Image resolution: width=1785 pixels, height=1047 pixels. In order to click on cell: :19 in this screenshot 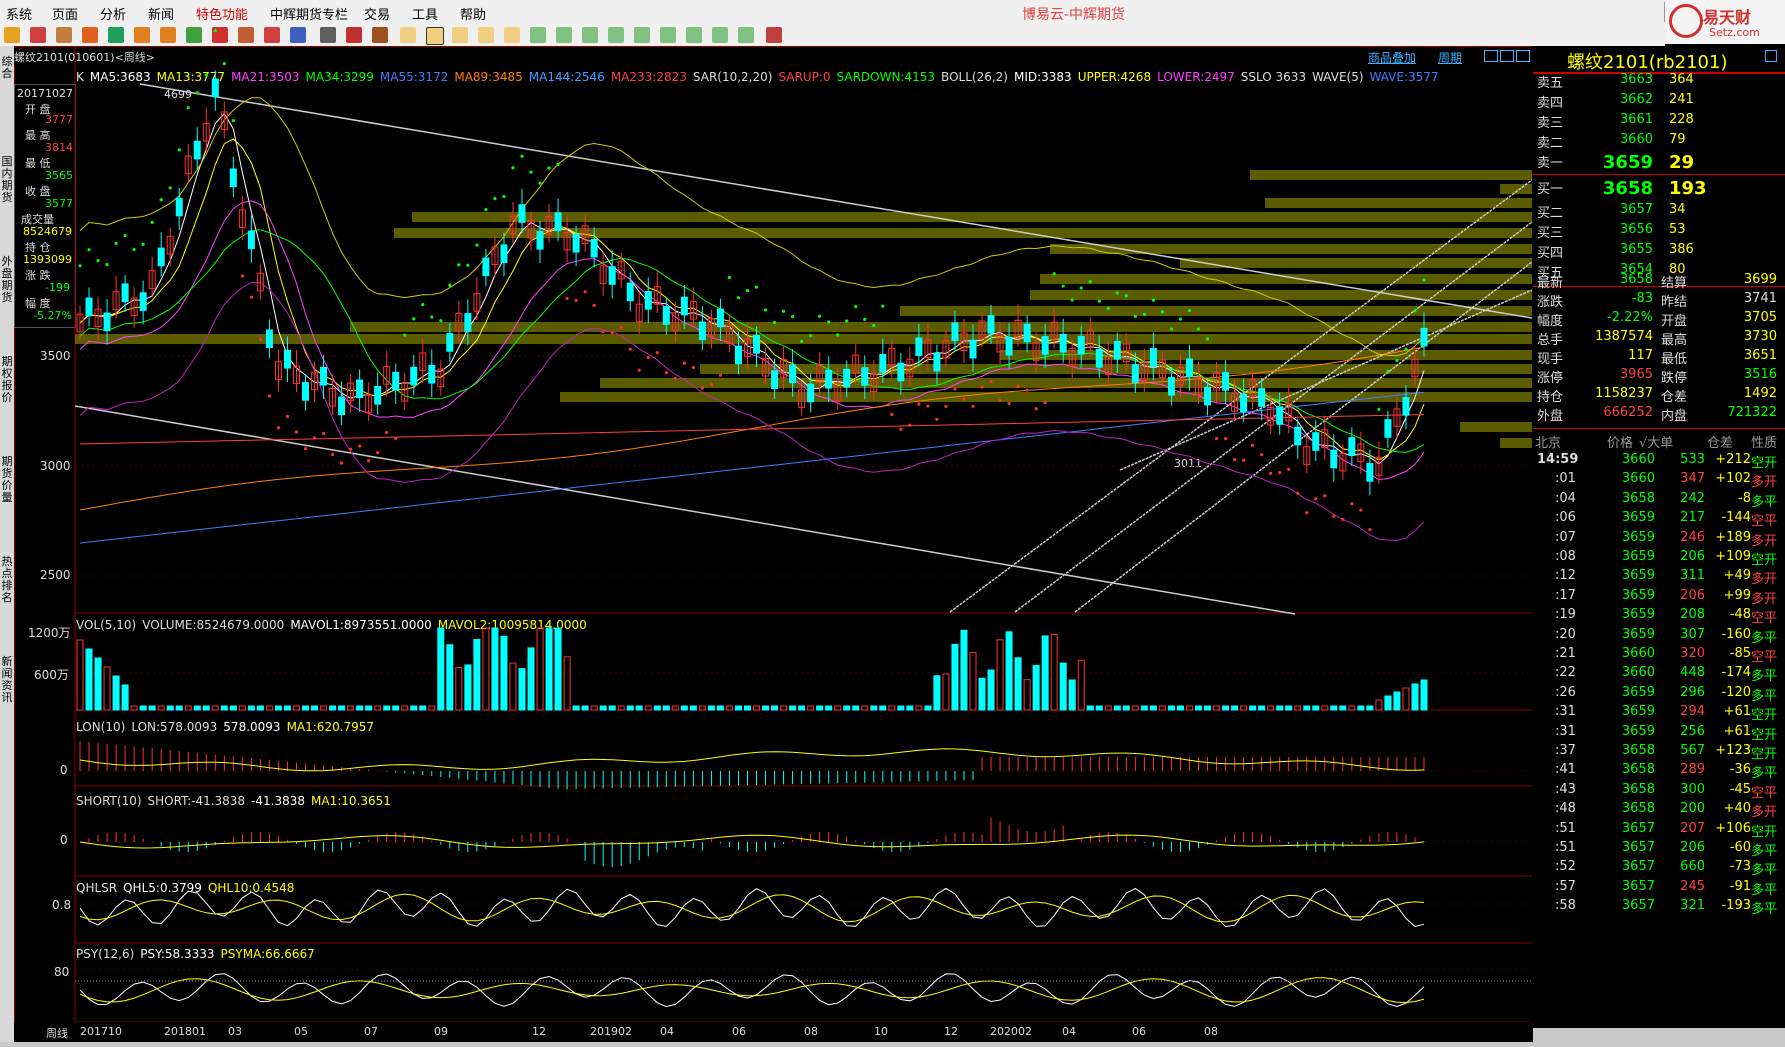, I will do `click(1565, 615)`.